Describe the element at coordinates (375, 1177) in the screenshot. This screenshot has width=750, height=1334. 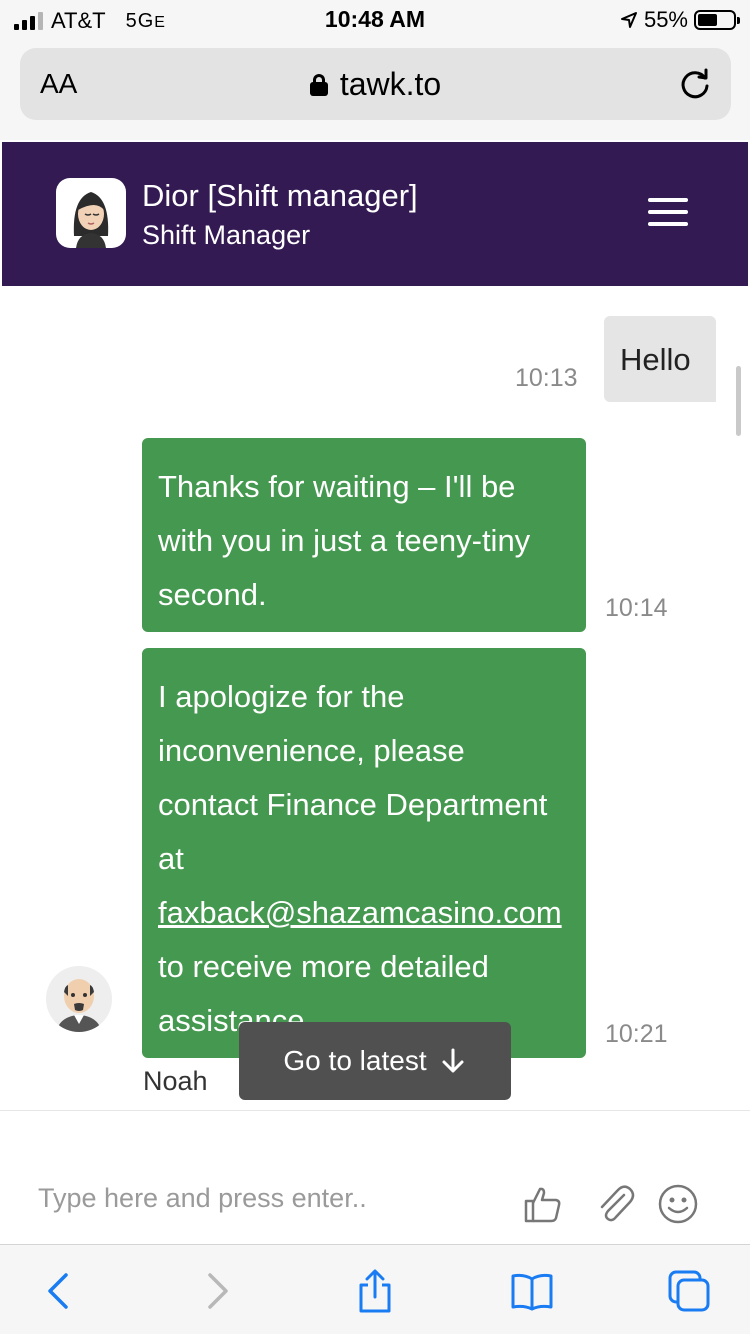
I see `message-composer` at that location.